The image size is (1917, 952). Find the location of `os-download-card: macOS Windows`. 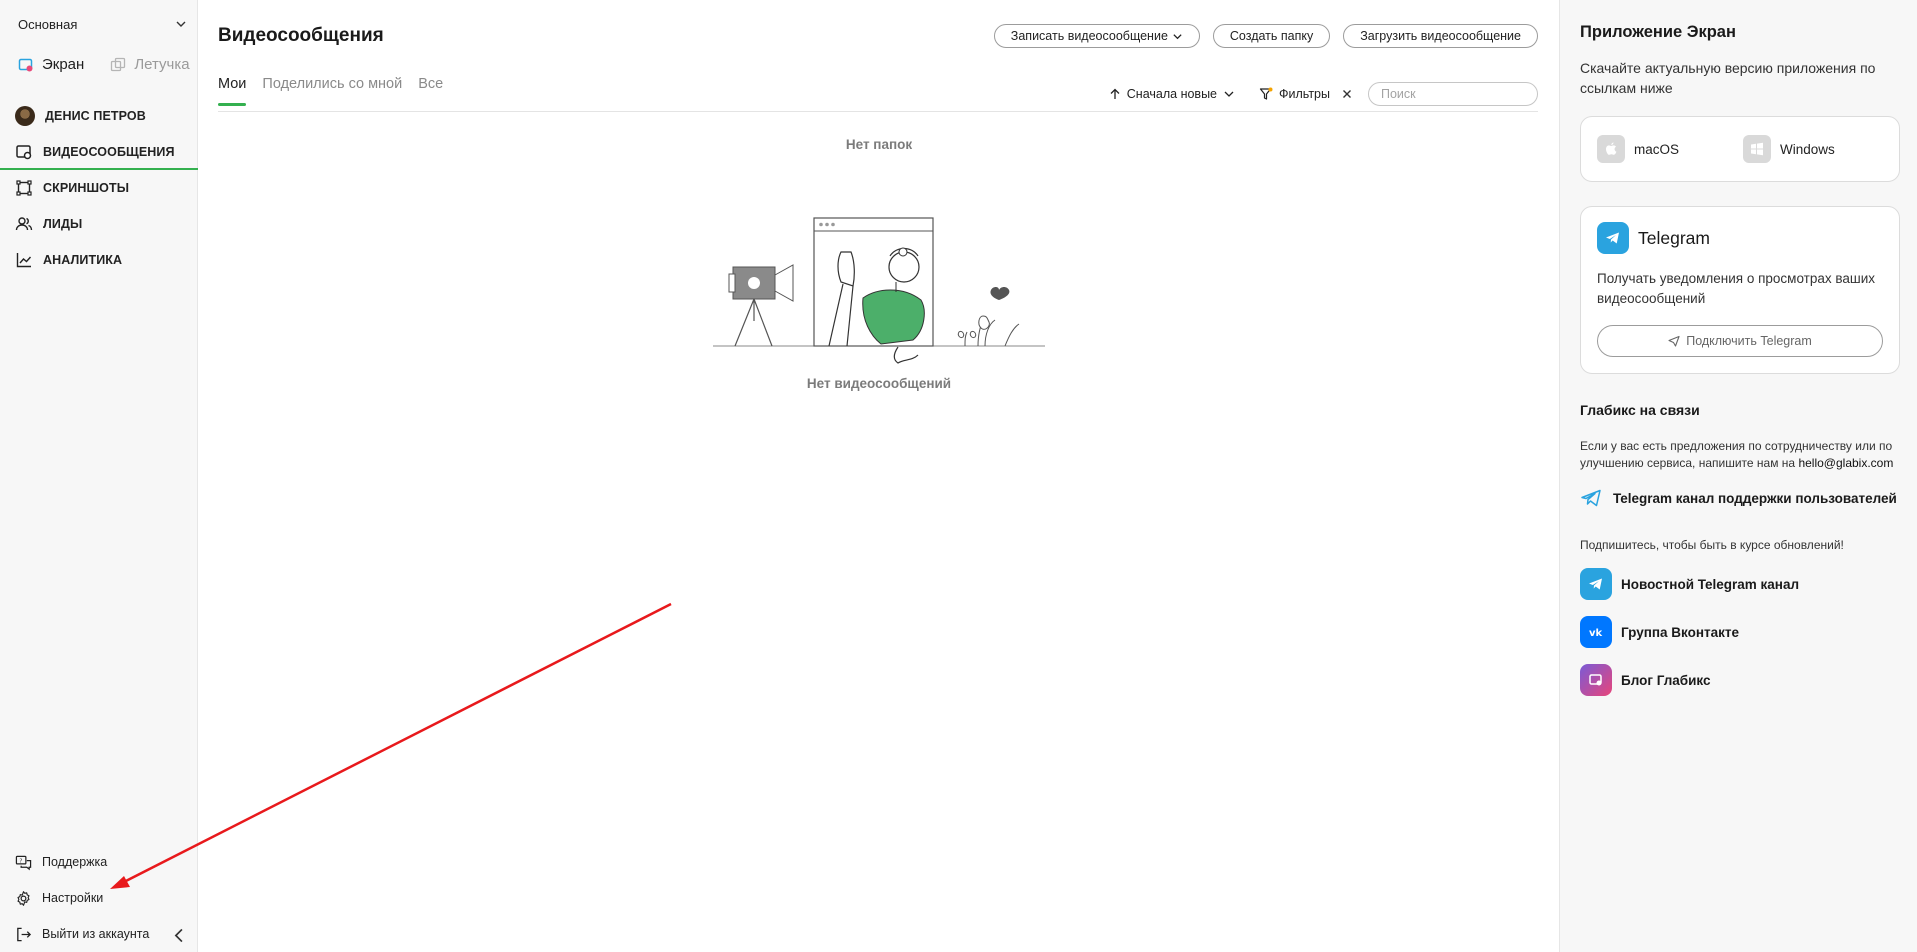

os-download-card: macOS Windows is located at coordinates (1740, 149).